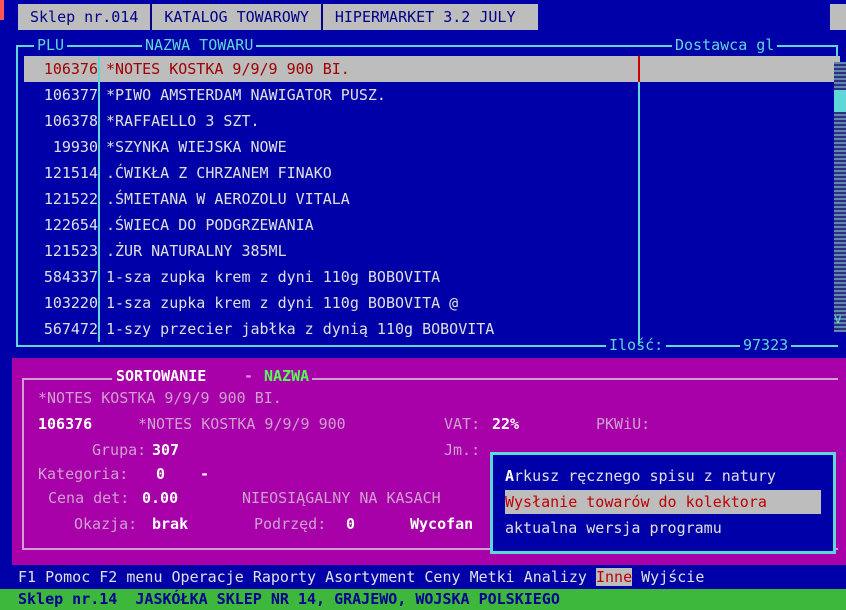  I want to click on menubar-item: Inne, so click(614, 577).